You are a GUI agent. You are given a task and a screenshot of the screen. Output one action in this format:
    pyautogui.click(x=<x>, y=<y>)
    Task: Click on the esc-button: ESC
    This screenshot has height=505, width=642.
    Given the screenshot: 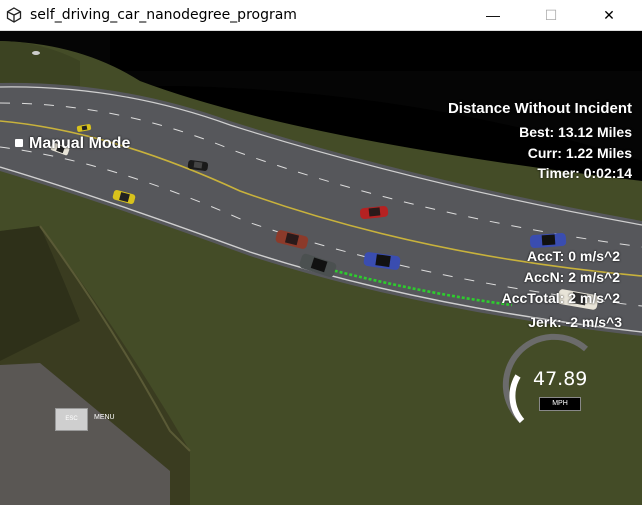 What is the action you would take?
    pyautogui.click(x=71, y=419)
    